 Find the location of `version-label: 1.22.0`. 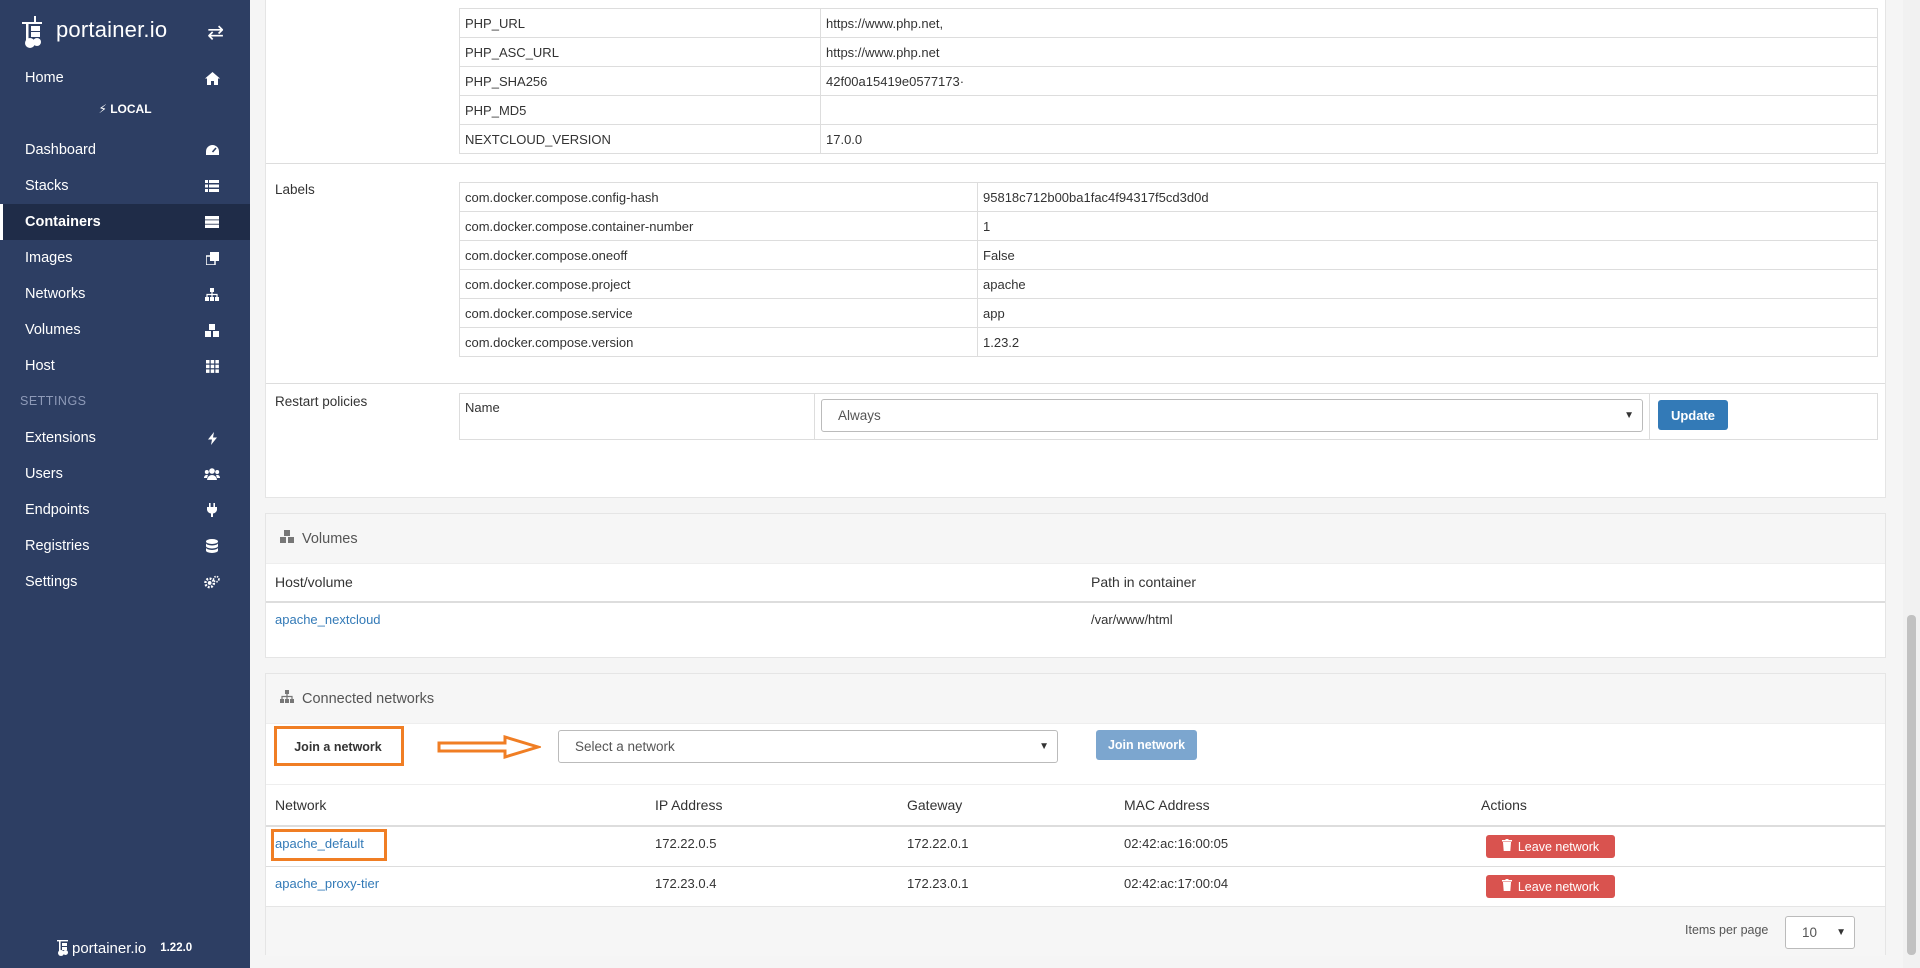

version-label: 1.22.0 is located at coordinates (176, 948).